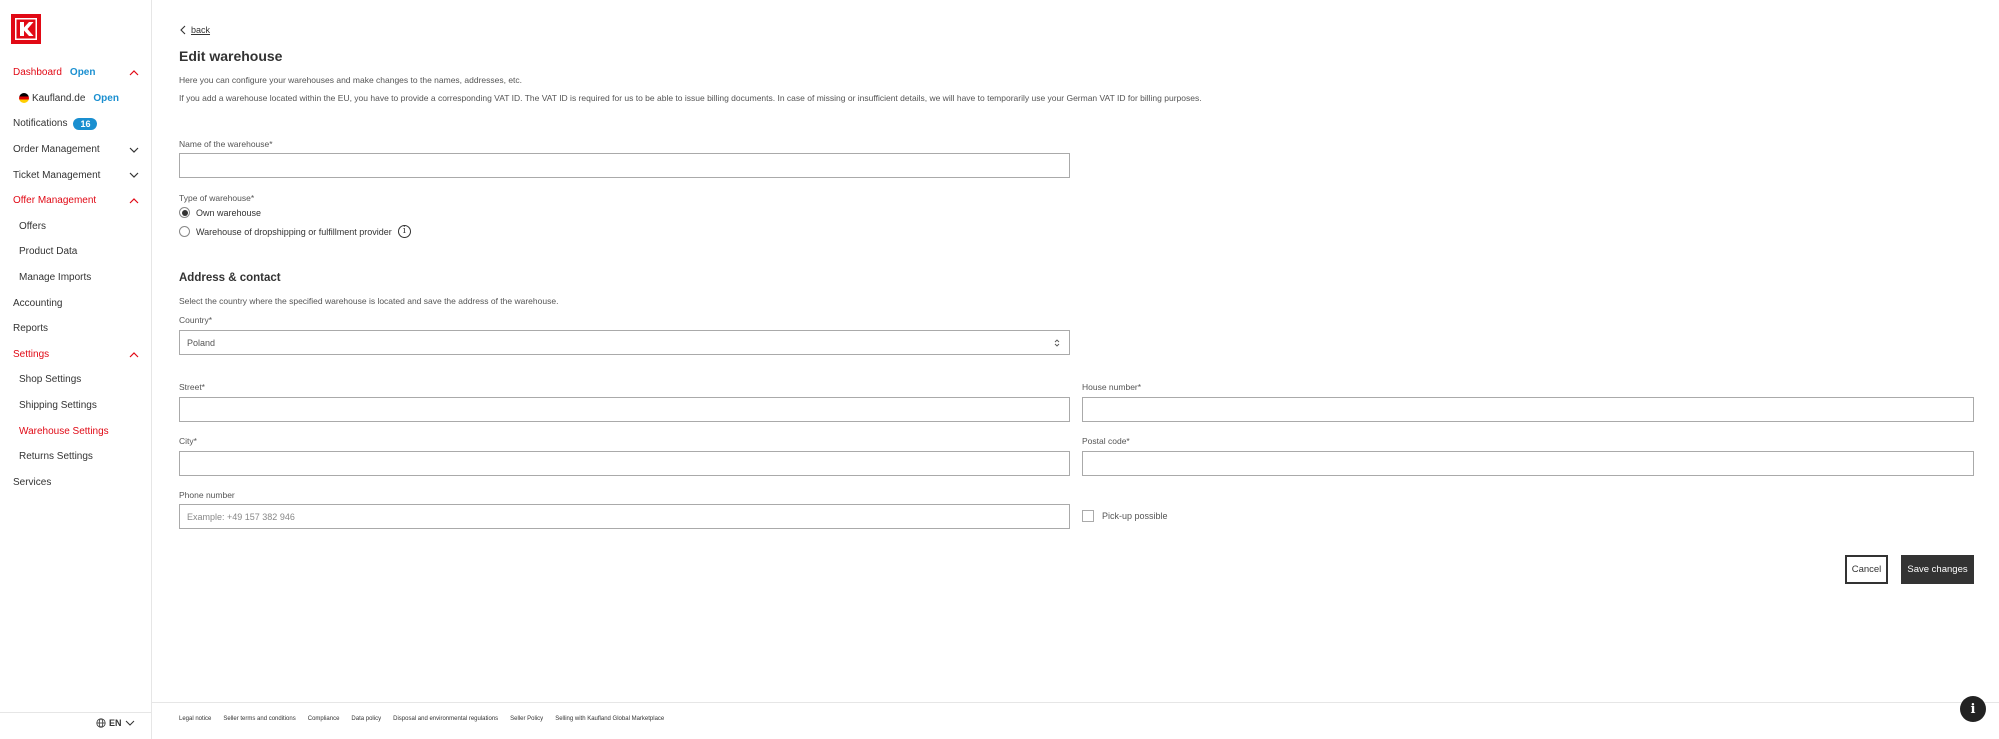 This screenshot has width=1999, height=739. I want to click on warehouse-type-label: Type of warehouse*, so click(217, 198).